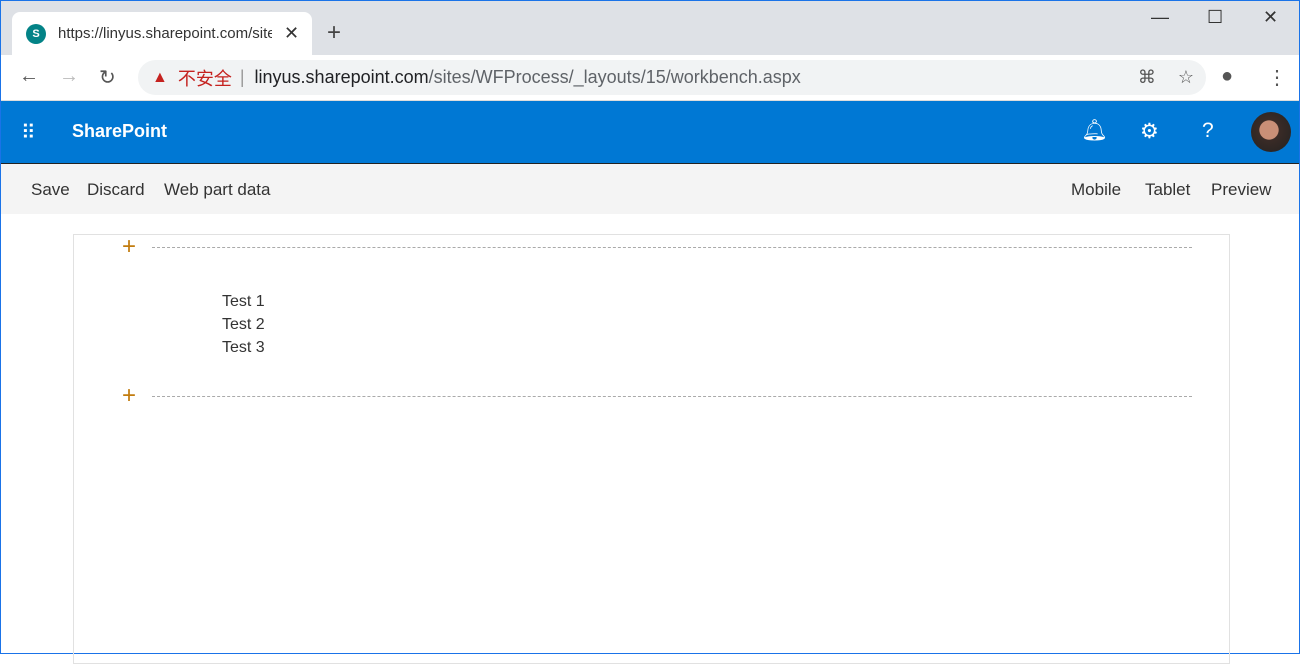 This screenshot has width=1300, height=664. I want to click on warning-icon: ▲, so click(160, 77).